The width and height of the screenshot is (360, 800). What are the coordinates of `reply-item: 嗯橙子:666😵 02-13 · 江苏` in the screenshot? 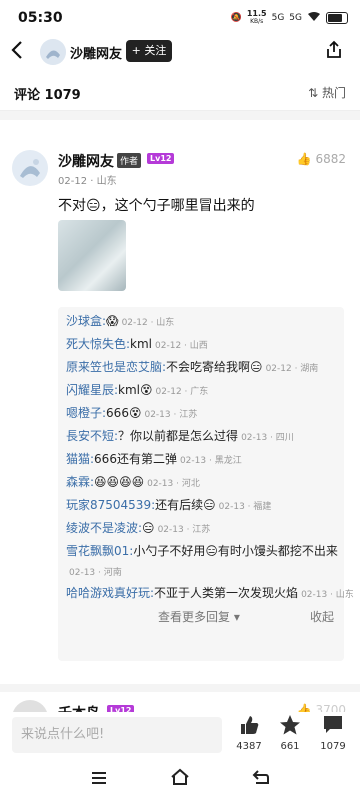 It's located at (131, 414).